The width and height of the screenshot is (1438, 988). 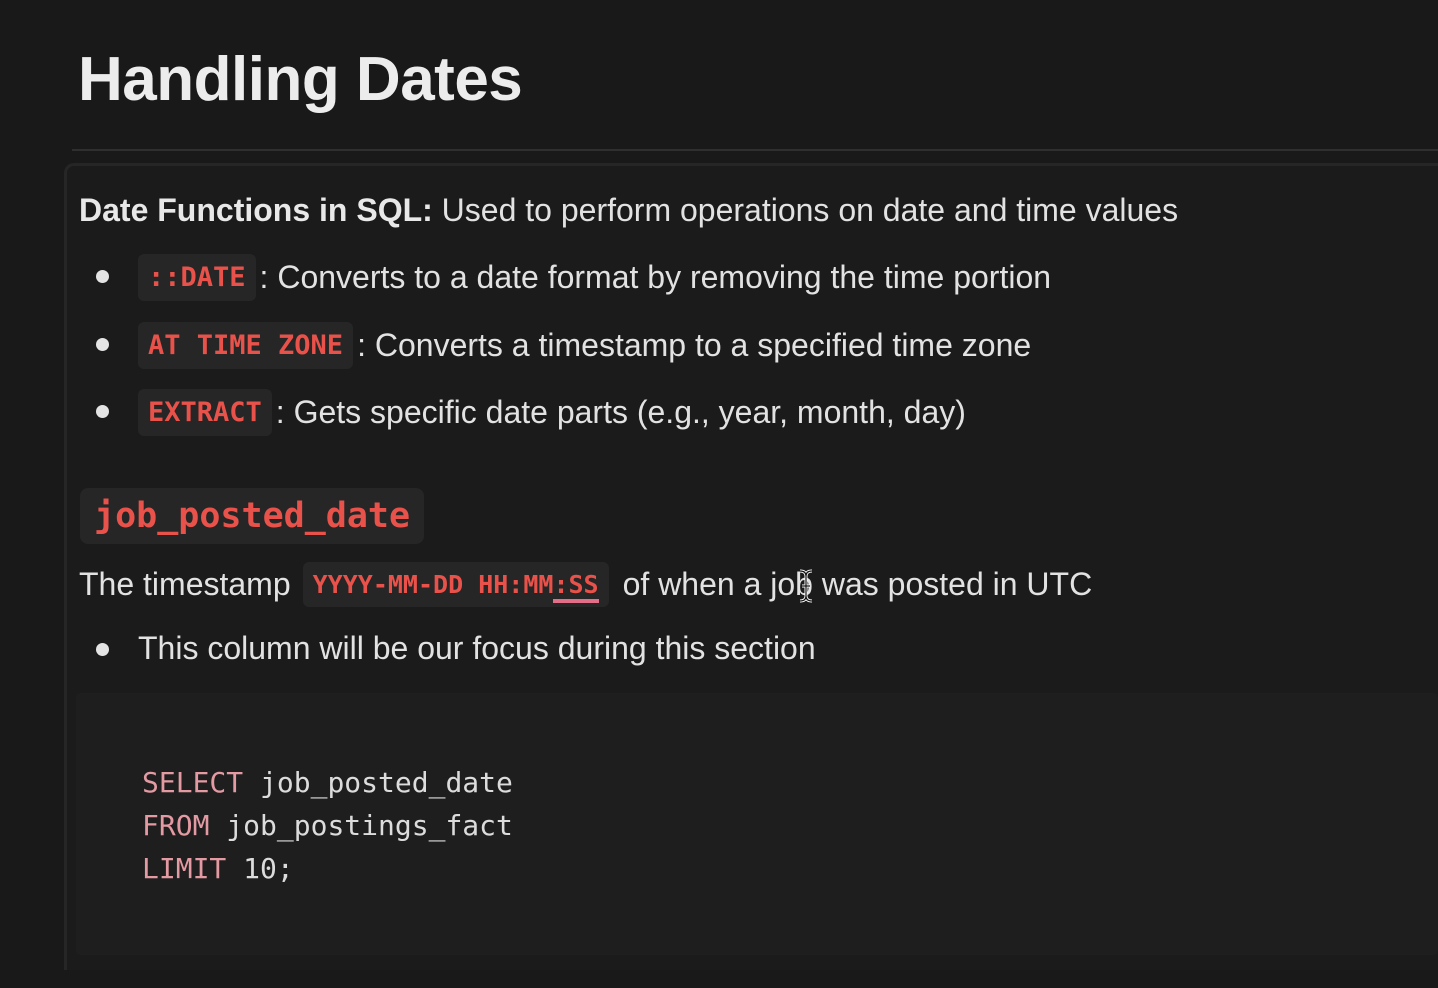 I want to click on timestamp-format-code: YYYY-MM-DD HH:MM:SS, so click(x=455, y=584).